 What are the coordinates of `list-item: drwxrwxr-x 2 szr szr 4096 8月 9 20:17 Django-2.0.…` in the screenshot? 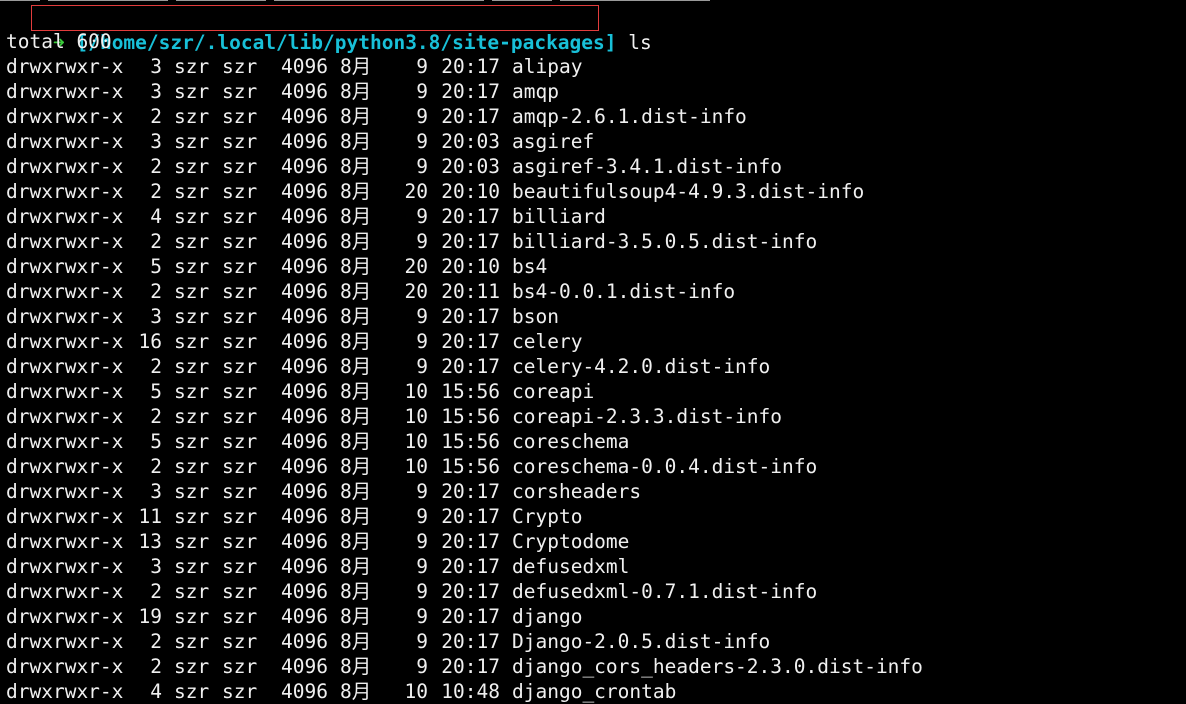 It's located at (388, 641).